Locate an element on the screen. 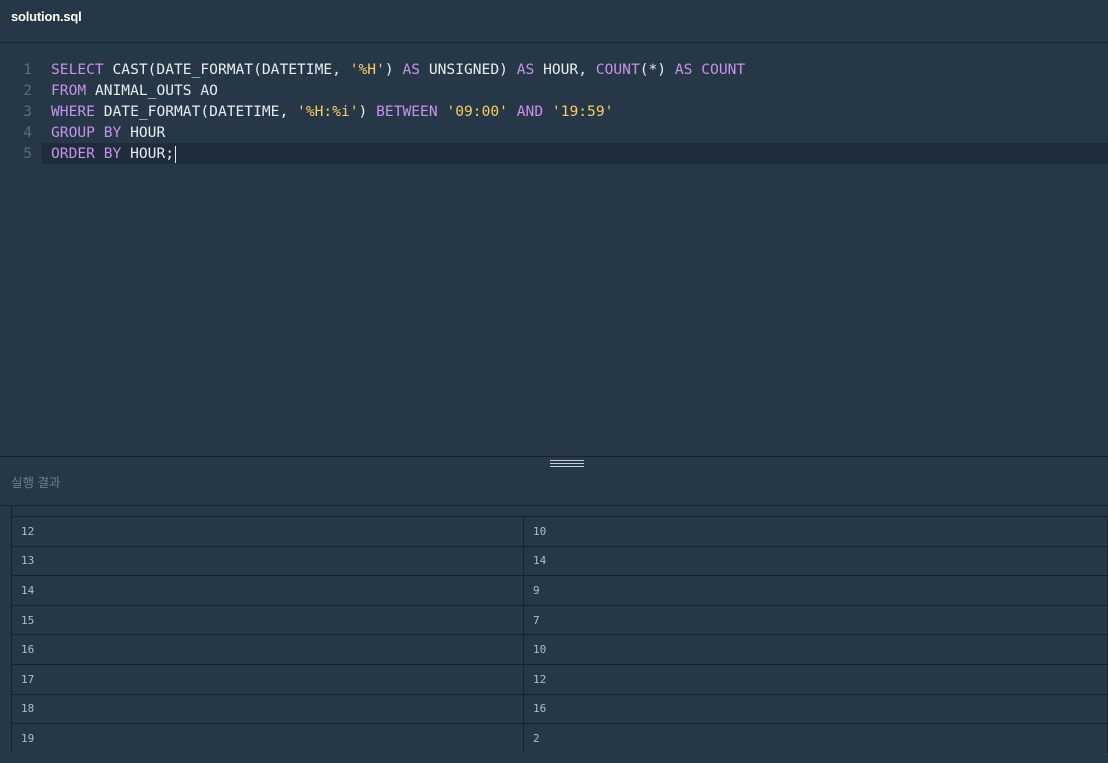  resize-handle-icon is located at coordinates (567, 464).